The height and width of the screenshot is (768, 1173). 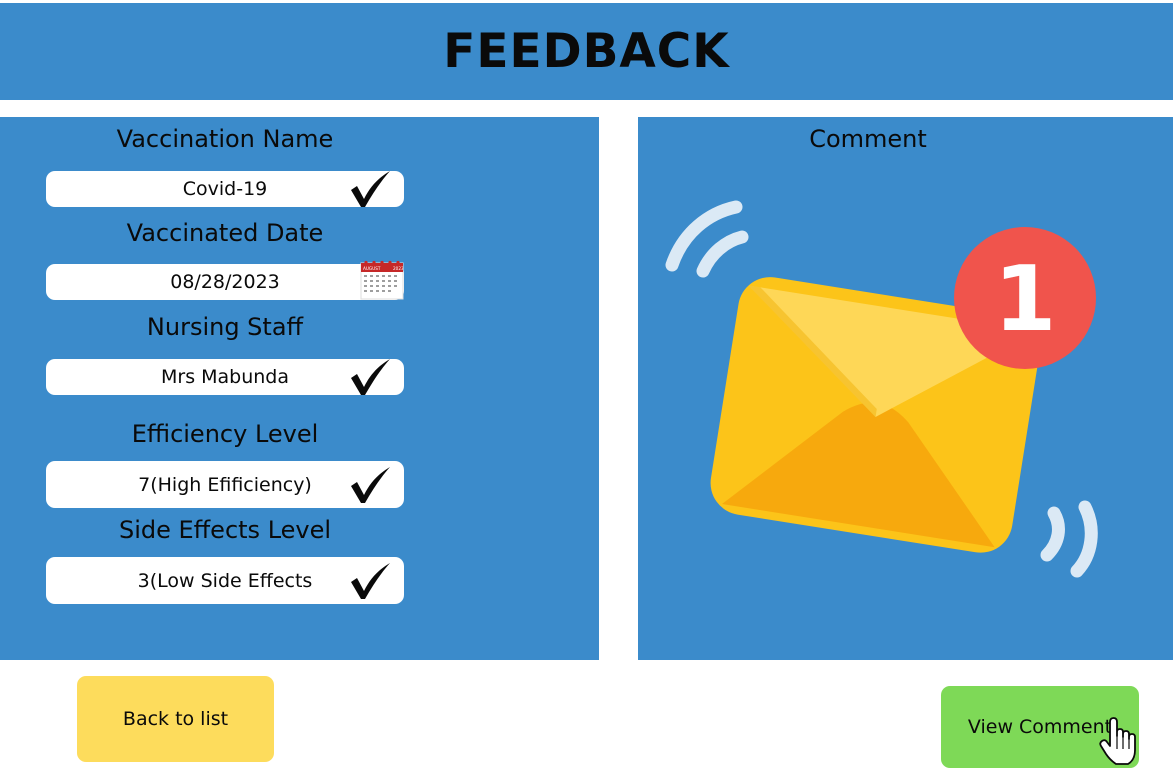 I want to click on efficiency-level-label: Efficiency Level, so click(x=225, y=434).